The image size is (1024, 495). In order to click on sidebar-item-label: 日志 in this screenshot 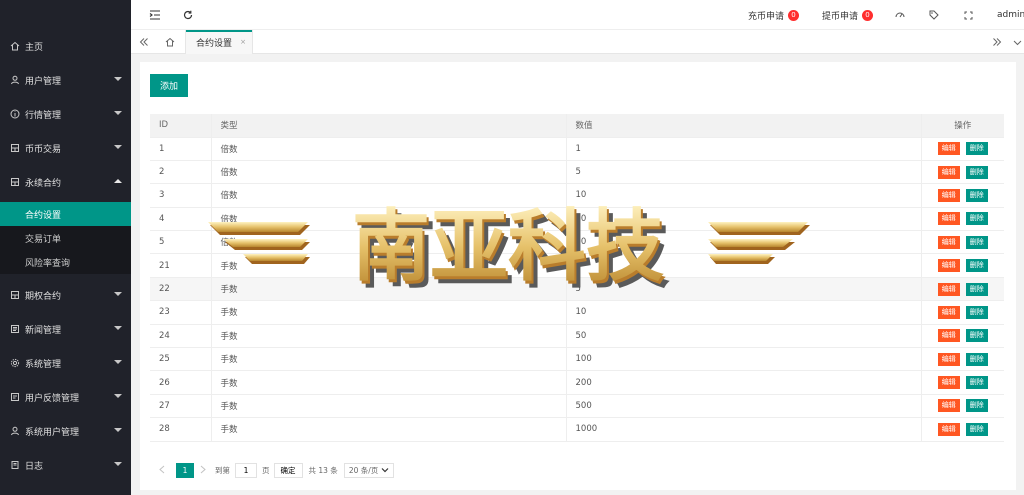, I will do `click(34, 466)`.